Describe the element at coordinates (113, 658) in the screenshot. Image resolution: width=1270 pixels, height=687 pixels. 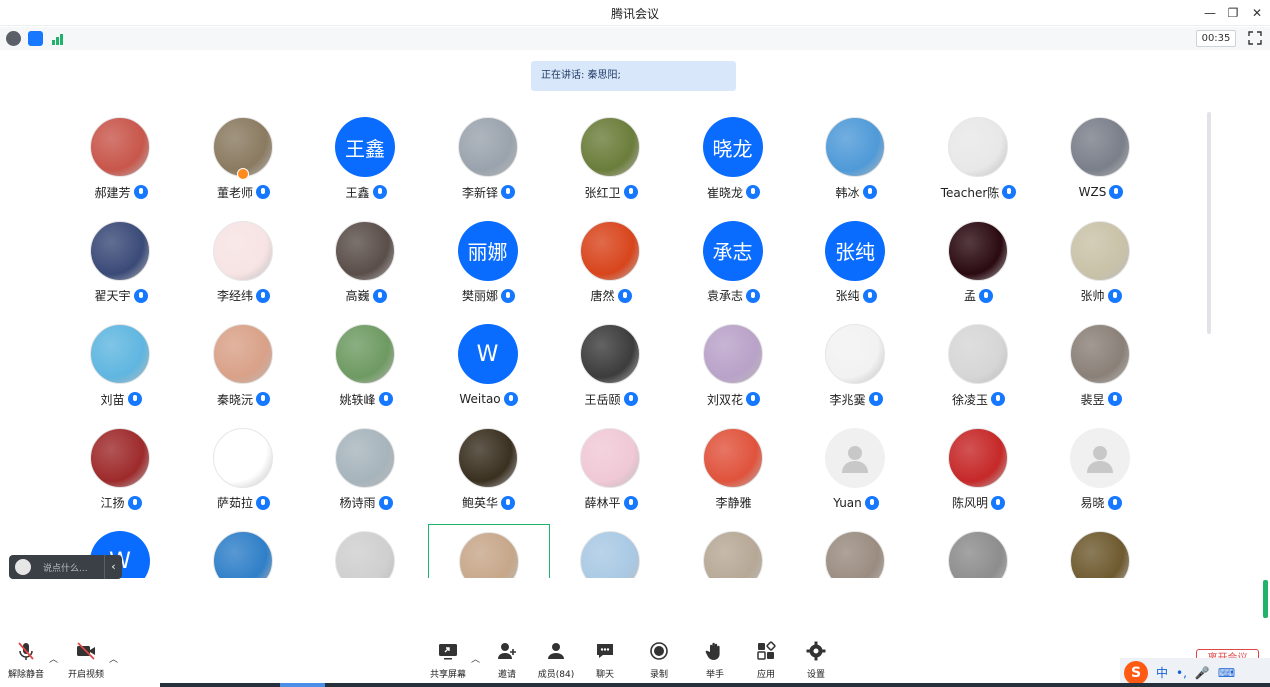
I see `video-options-chevron-icon: ︿` at that location.